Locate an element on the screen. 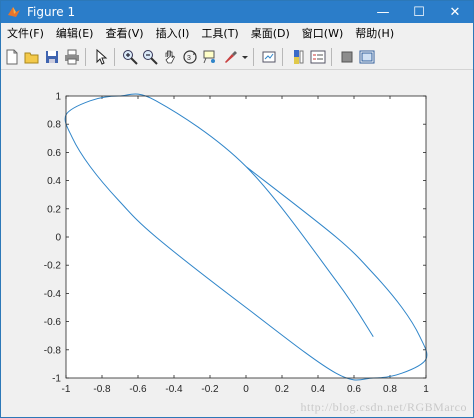  minimize-button: — is located at coordinates (383, 12).